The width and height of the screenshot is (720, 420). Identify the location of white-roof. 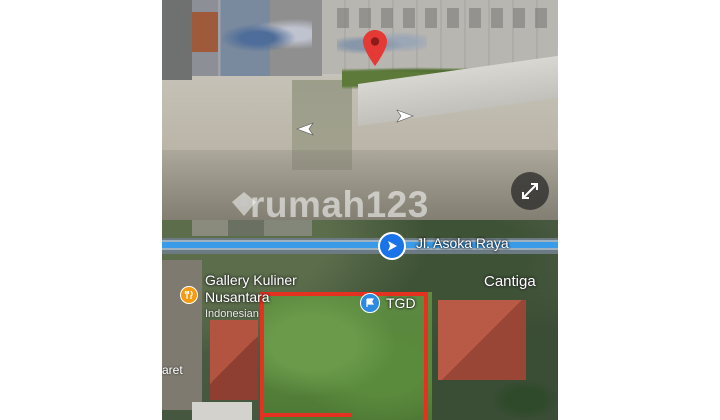
(222, 411).